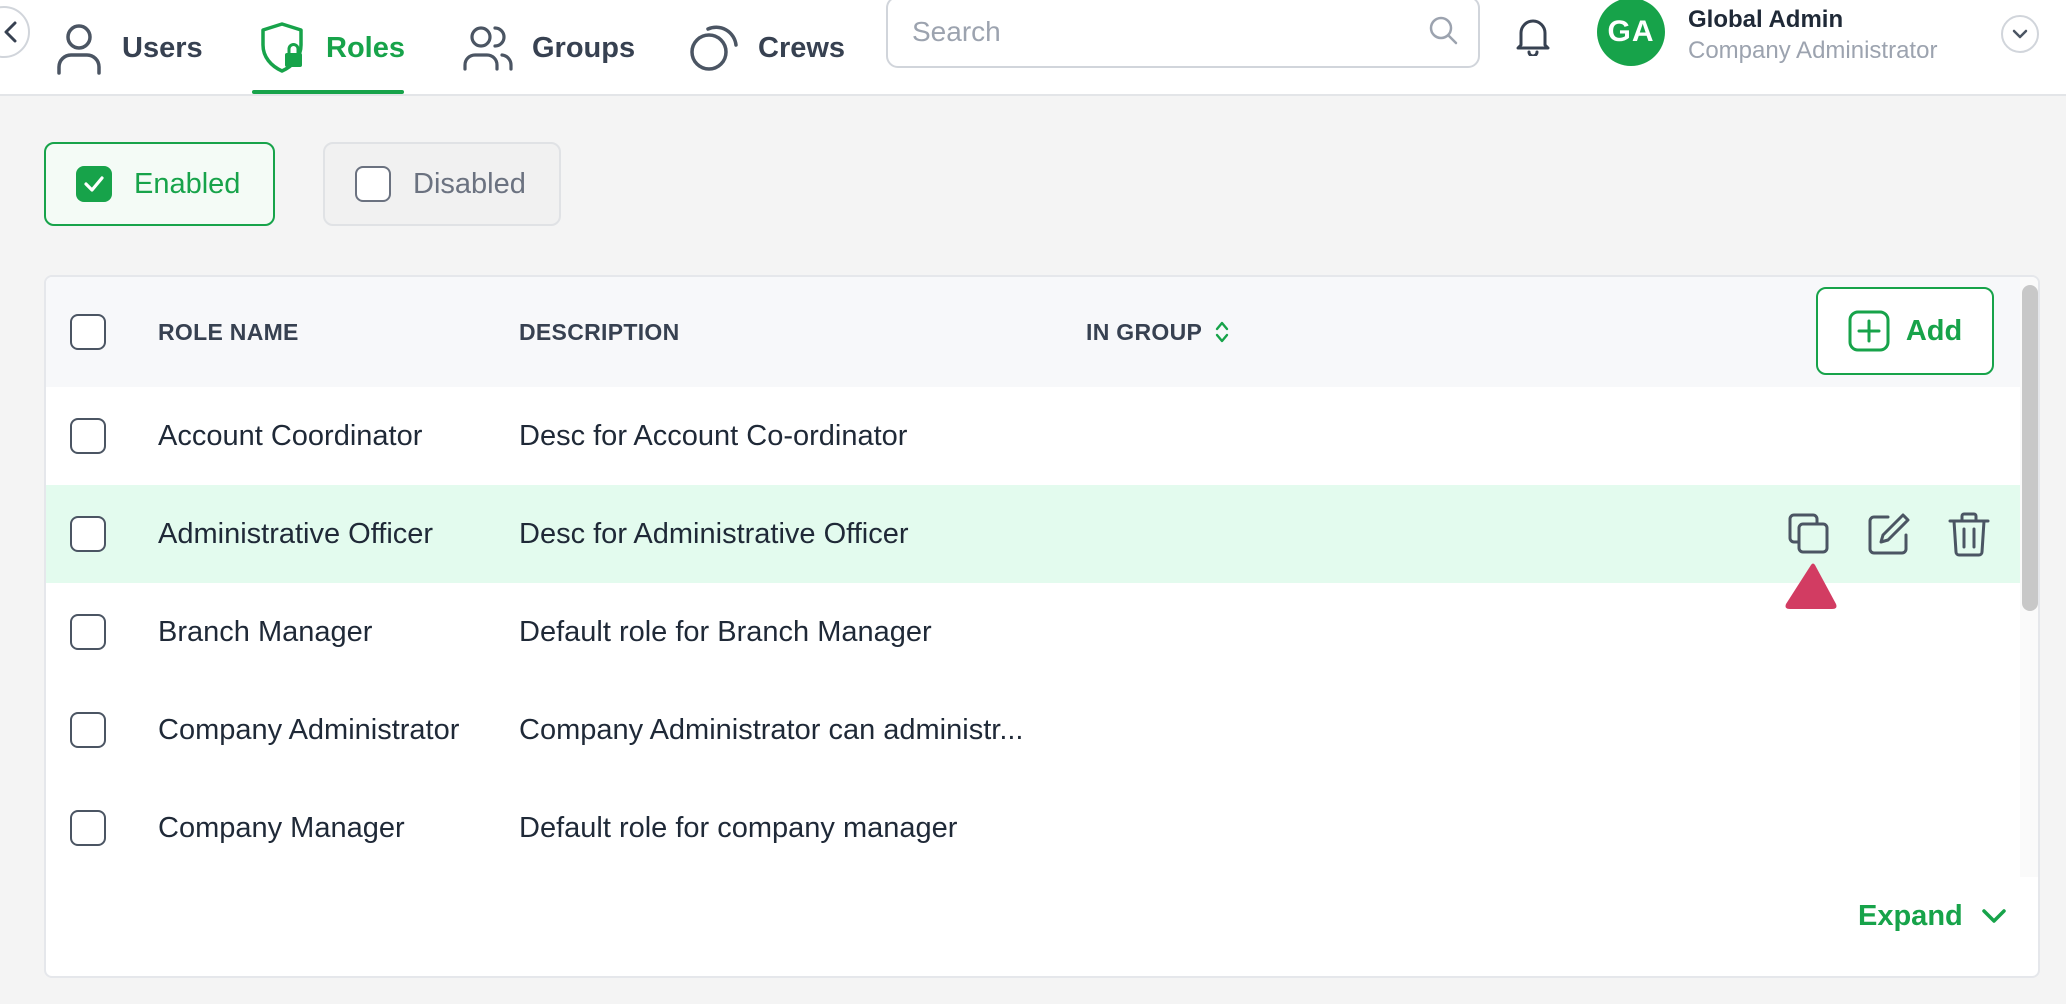 The height and width of the screenshot is (1004, 2066). What do you see at coordinates (1811, 586) in the screenshot?
I see `pointer-marker-icon` at bounding box center [1811, 586].